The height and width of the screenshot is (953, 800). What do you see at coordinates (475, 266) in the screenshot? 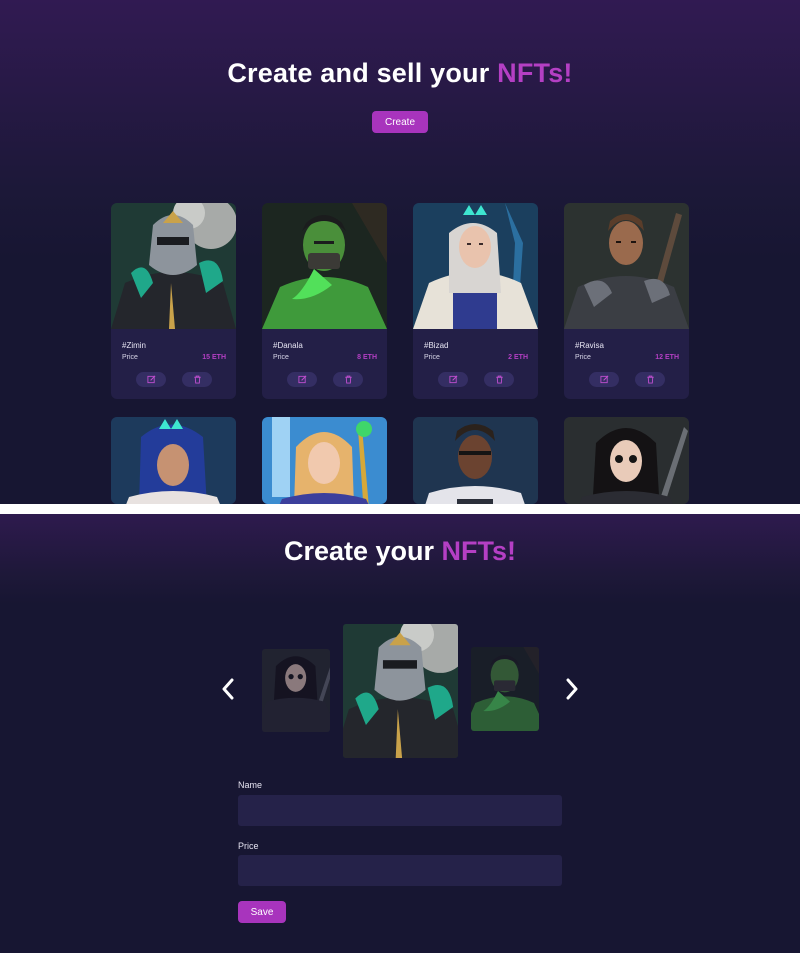
I see `elf-mage-art` at bounding box center [475, 266].